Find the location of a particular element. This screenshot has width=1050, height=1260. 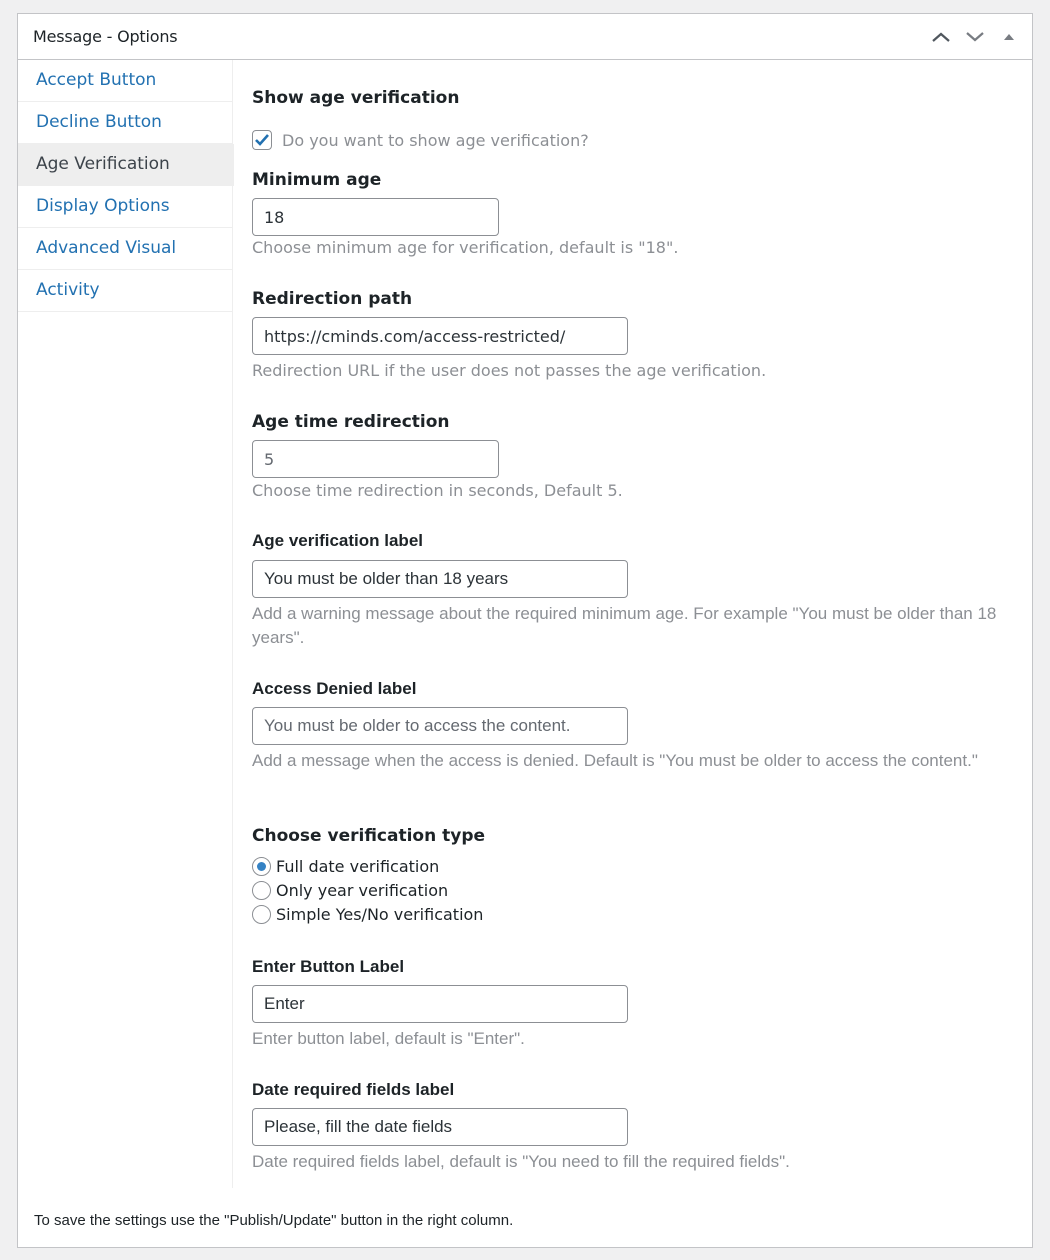

move-down-button is located at coordinates (975, 37).